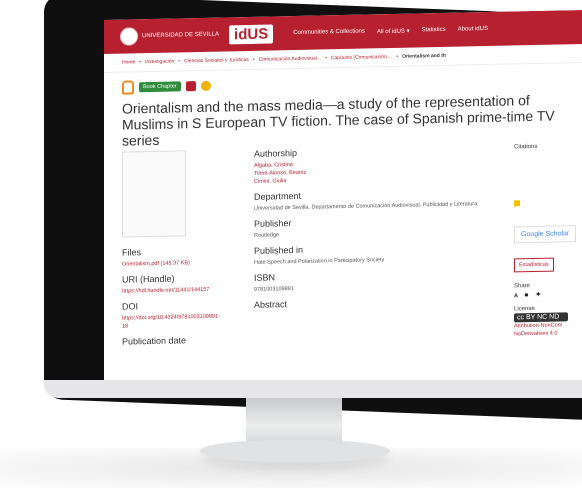 Image resolution: width=582 pixels, height=488 pixels. What do you see at coordinates (181, 35) in the screenshot?
I see `university-name: UNIVERSIDAD DE SEVILLA` at bounding box center [181, 35].